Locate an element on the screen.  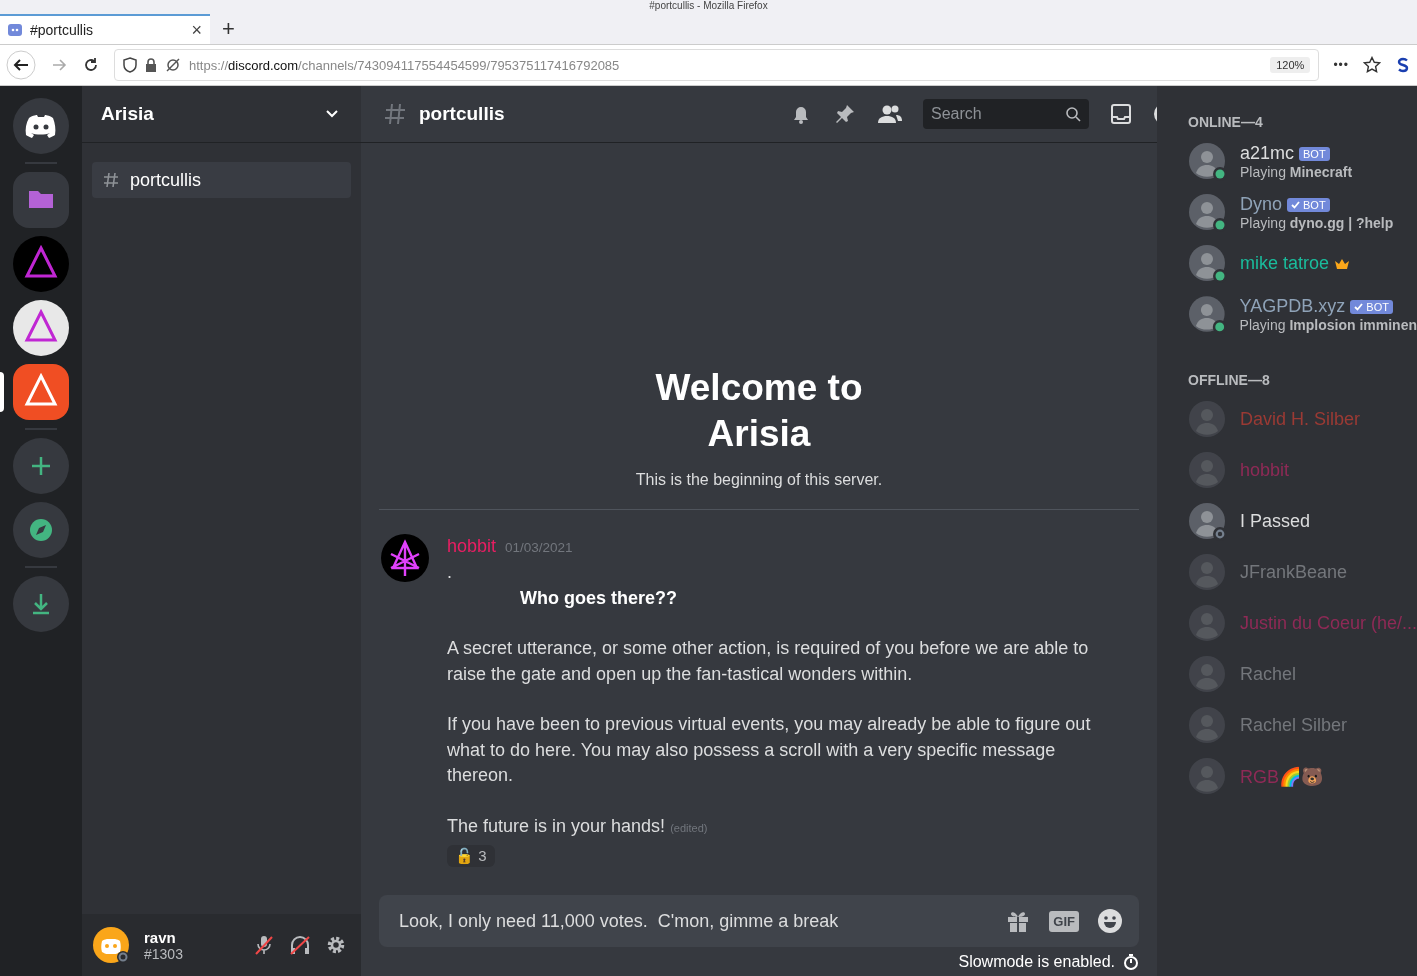
reaction-button: 🔓 3 is located at coordinates (471, 856).